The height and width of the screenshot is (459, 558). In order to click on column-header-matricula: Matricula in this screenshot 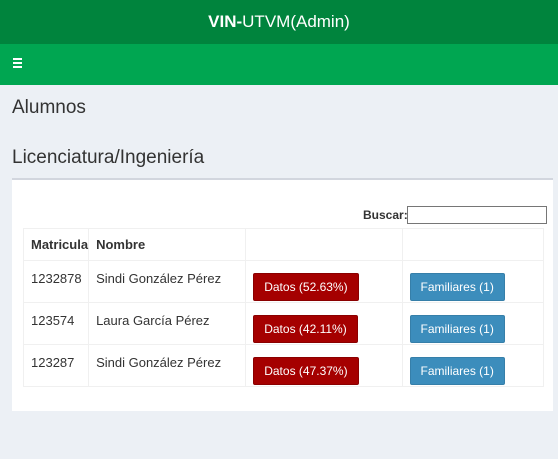, I will do `click(56, 244)`.